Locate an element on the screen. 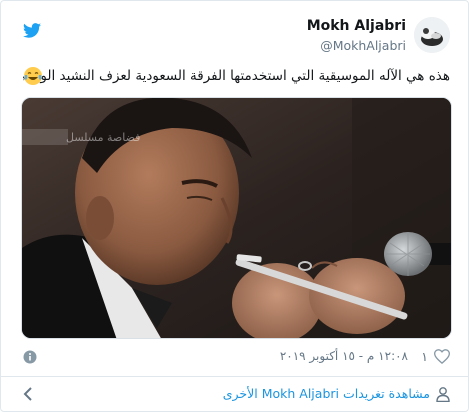 This screenshot has height=412, width=469. author-name: Mokh Aljabri is located at coordinates (356, 26).